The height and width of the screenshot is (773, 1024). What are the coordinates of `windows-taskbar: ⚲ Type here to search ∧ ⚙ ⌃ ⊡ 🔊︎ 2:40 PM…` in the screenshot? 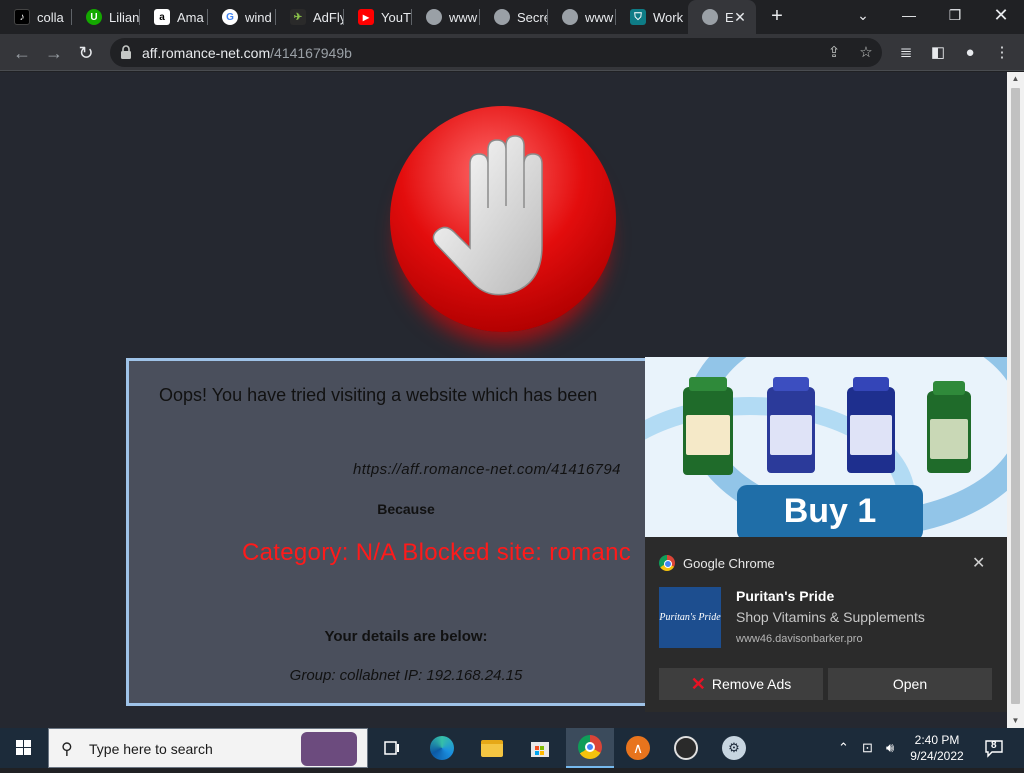 It's located at (512, 748).